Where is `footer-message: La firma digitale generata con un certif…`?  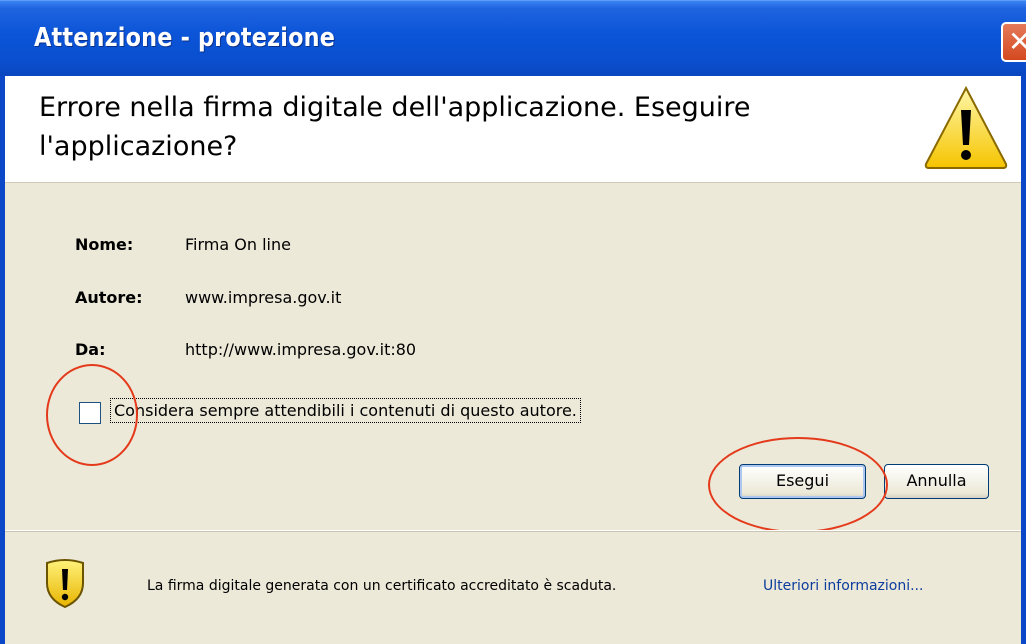 footer-message: La firma digitale generata con un certif… is located at coordinates (382, 586).